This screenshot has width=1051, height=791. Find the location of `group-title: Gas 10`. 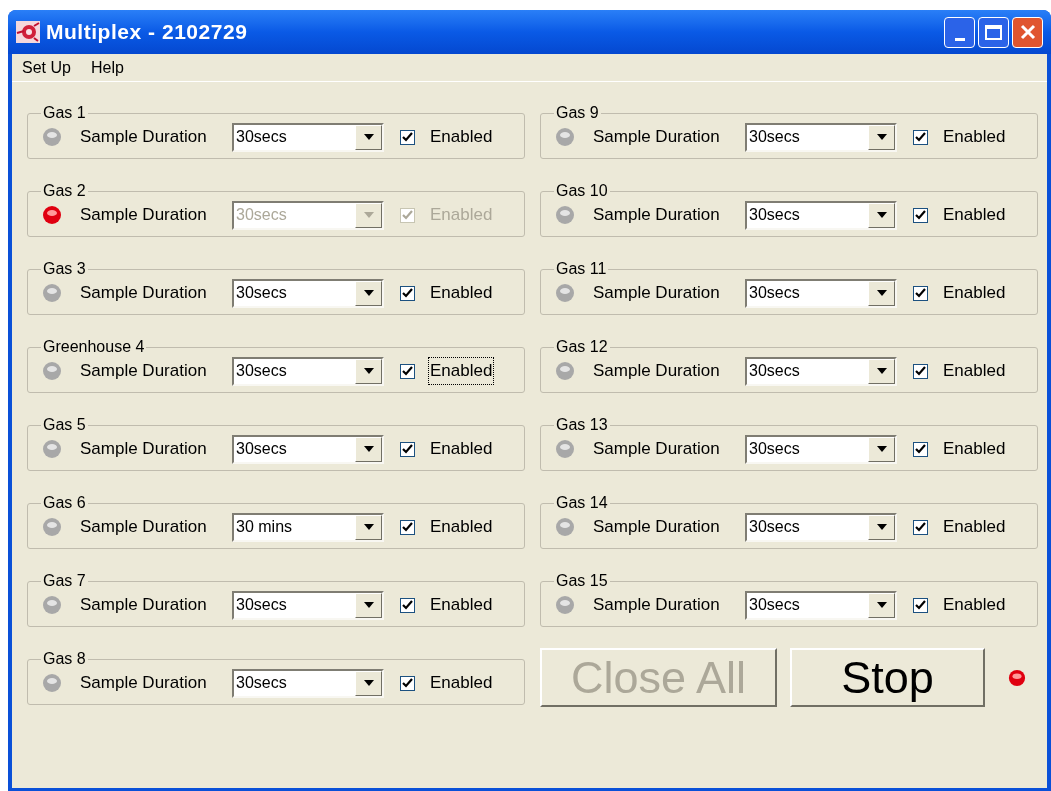

group-title: Gas 10 is located at coordinates (582, 191).